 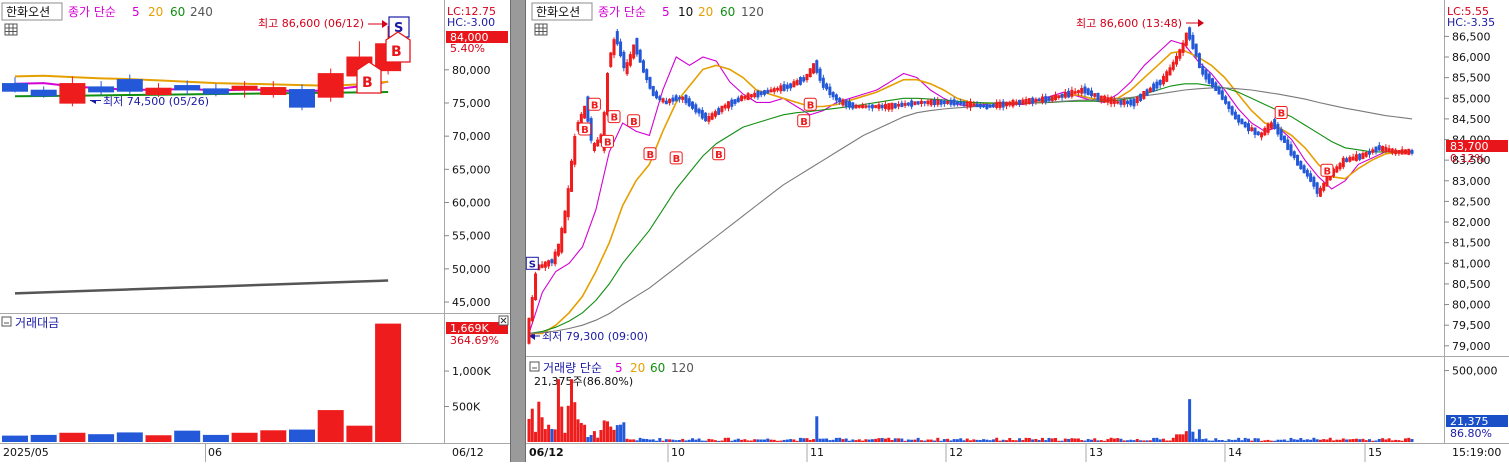 I want to click on volume-tick-label: 1,000K, so click(x=471, y=371).